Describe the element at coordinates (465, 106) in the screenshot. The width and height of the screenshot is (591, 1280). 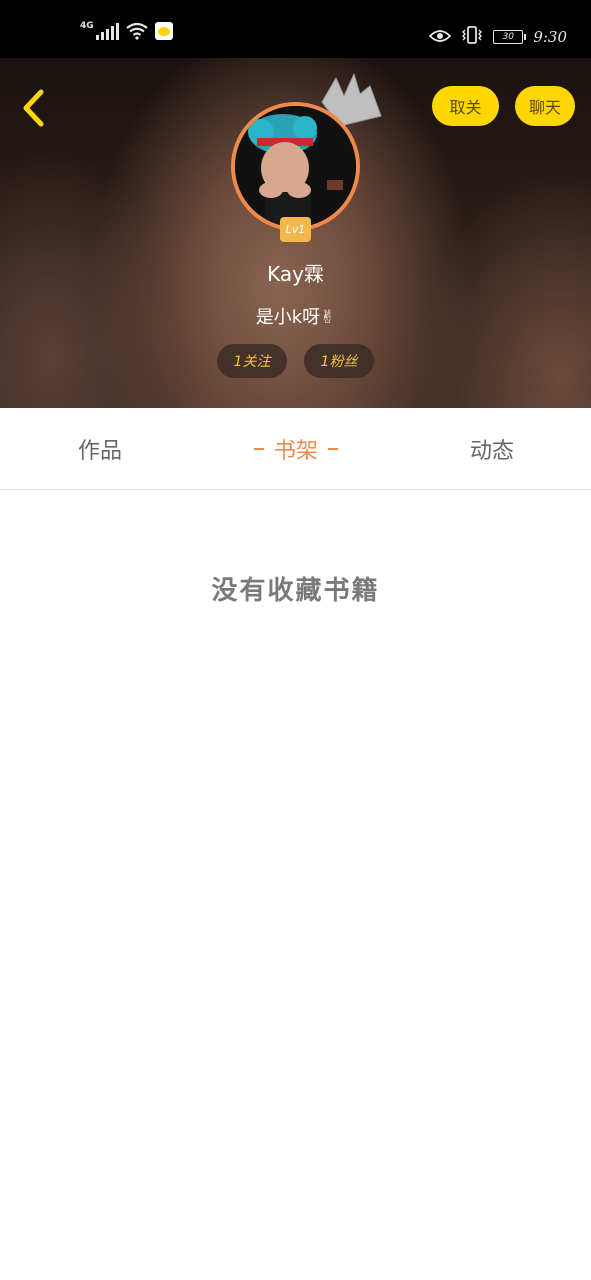
I see `unfollow-button: 取关` at that location.